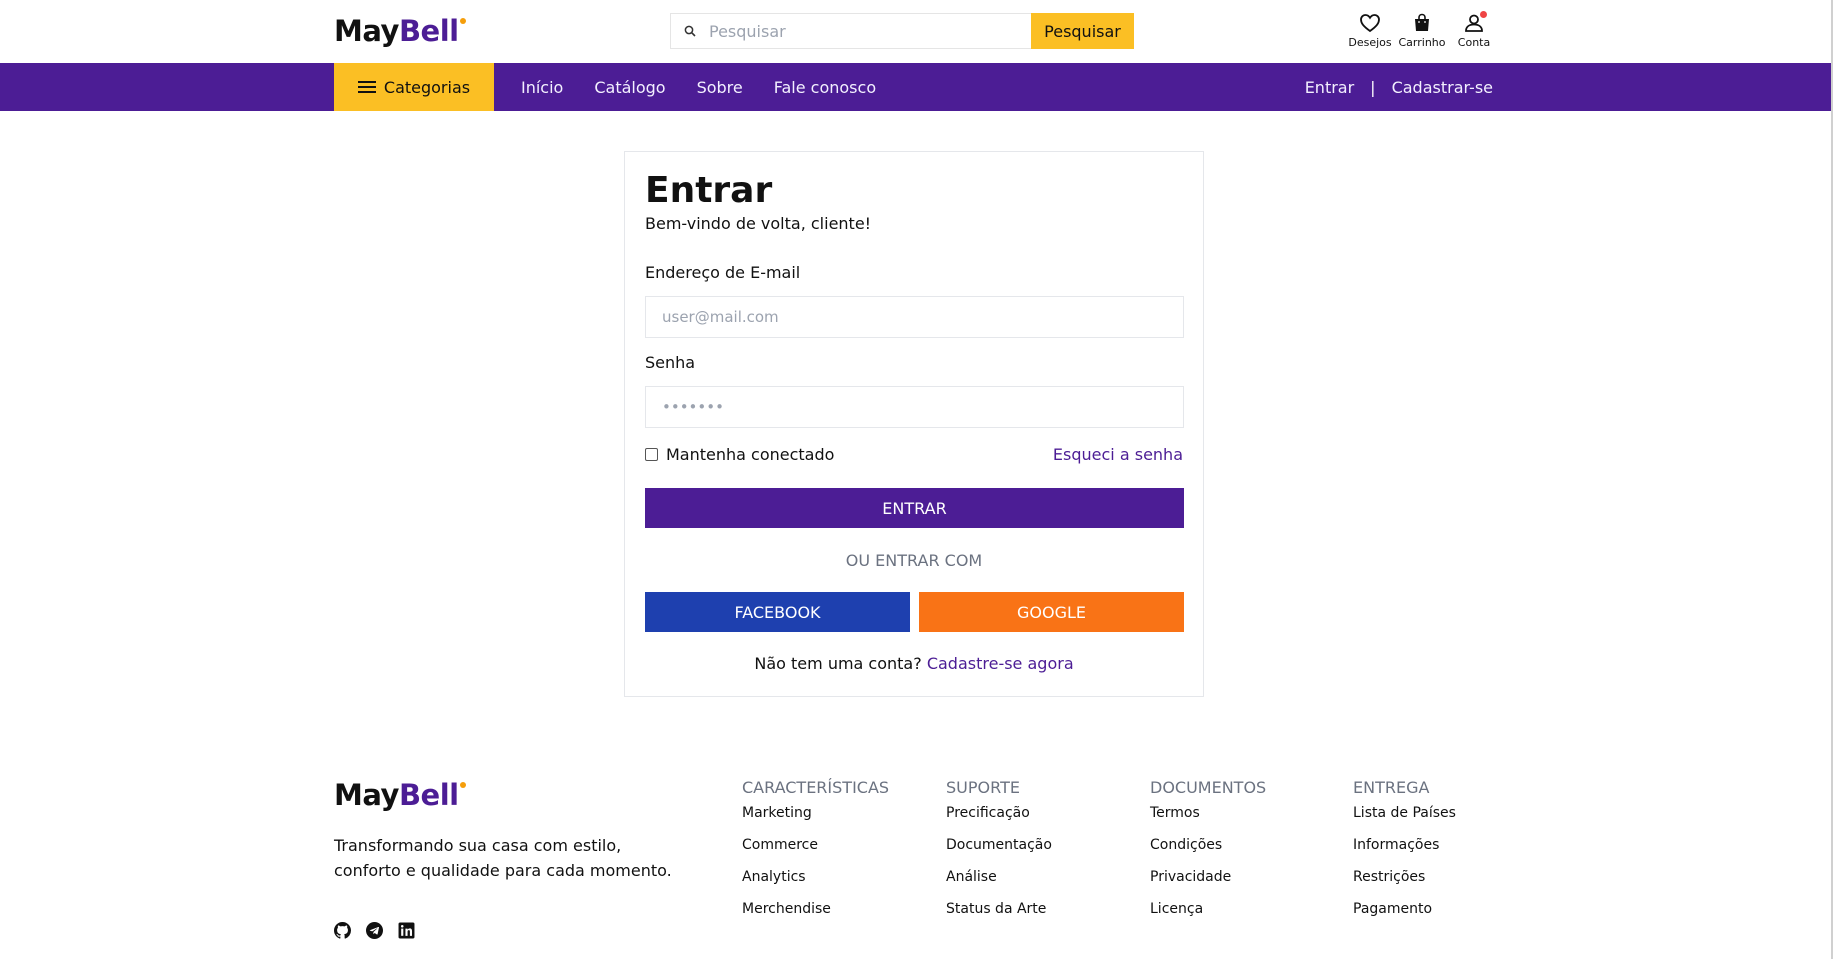 The width and height of the screenshot is (1833, 959). What do you see at coordinates (1404, 852) in the screenshot?
I see `footer-link: Informações` at bounding box center [1404, 852].